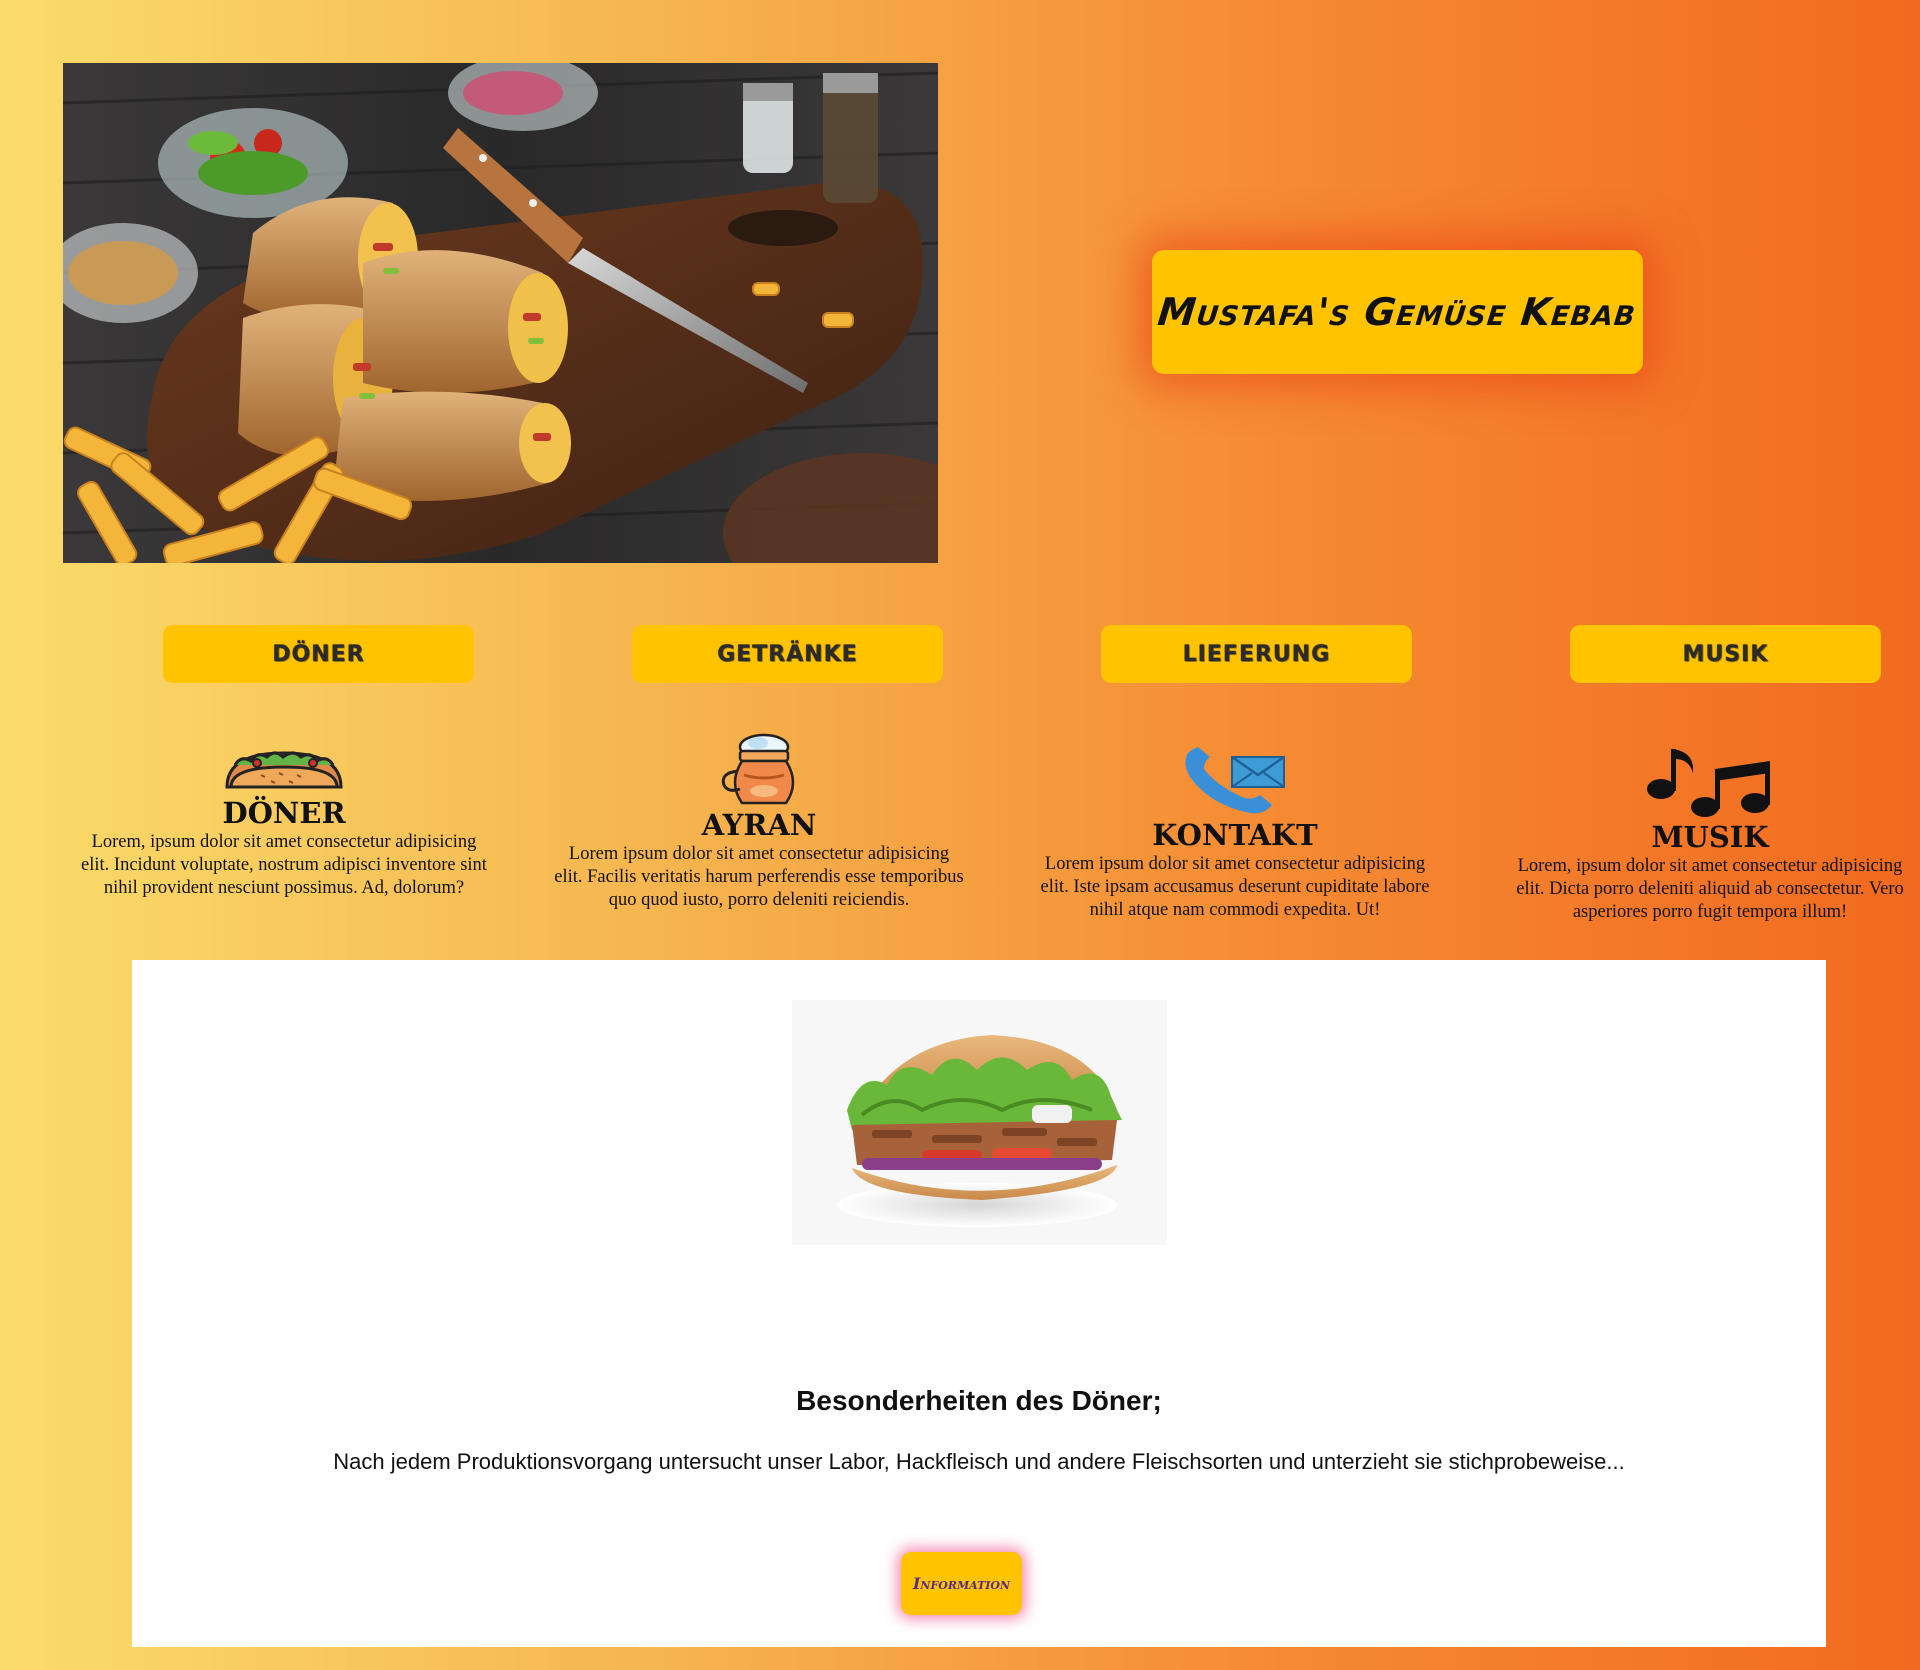 The height and width of the screenshot is (1670, 1920). I want to click on feature-title-doener: DÖNER, so click(284, 813).